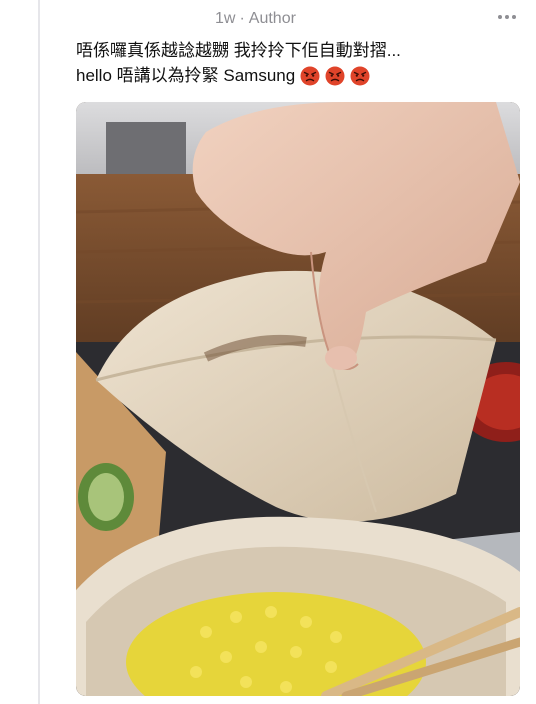  I want to click on comment-line-2: hello 唔講以為拎緊 Samsung, so click(296, 75).